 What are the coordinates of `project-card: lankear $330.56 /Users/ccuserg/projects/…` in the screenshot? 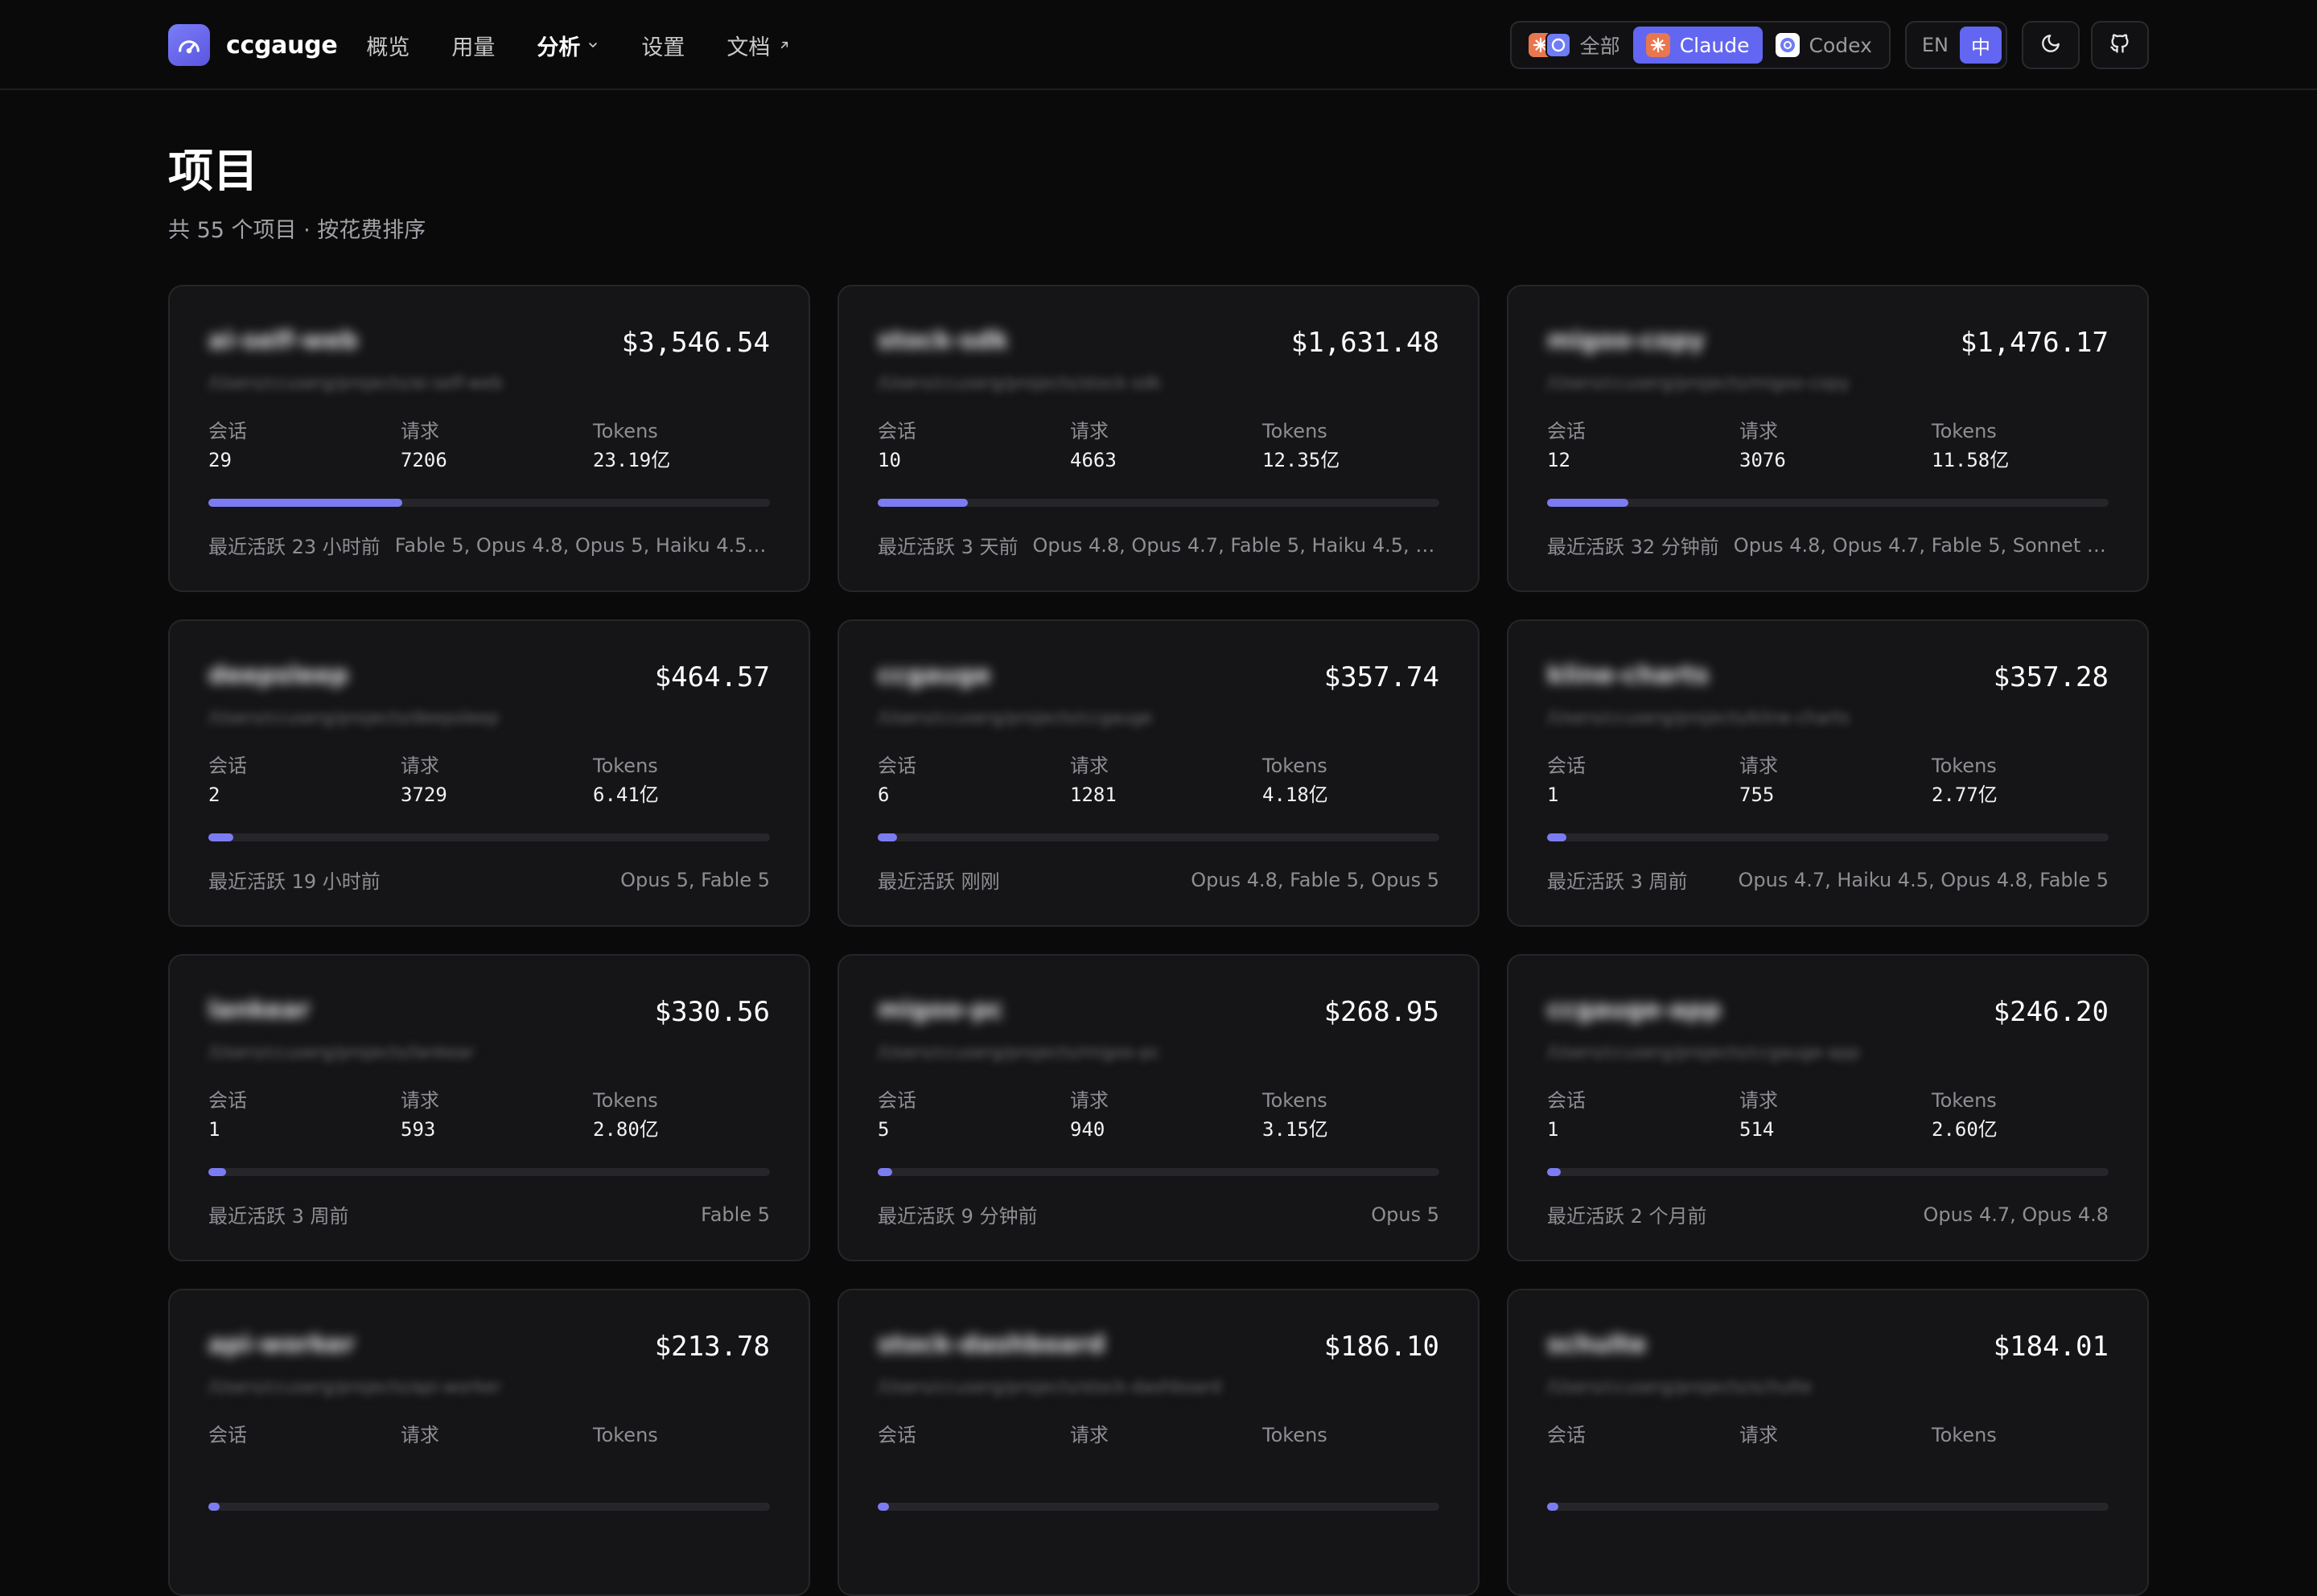 It's located at (489, 1107).